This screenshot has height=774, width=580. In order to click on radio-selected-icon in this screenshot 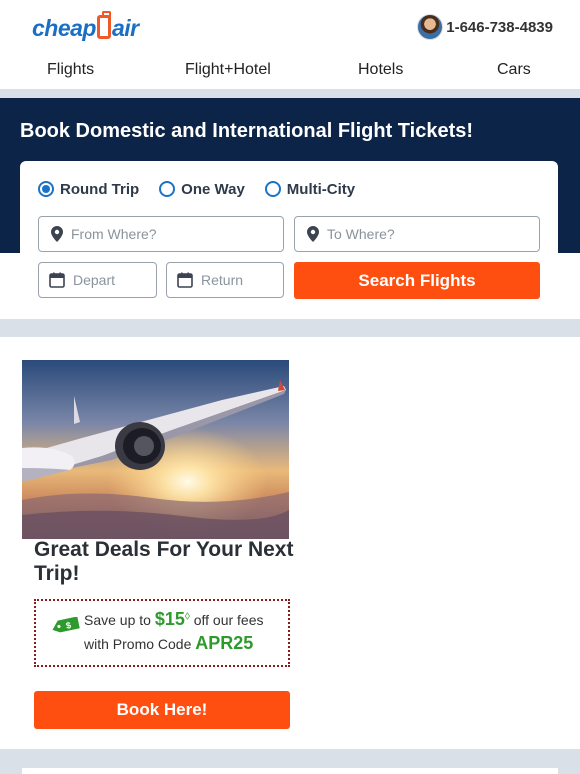, I will do `click(46, 189)`.